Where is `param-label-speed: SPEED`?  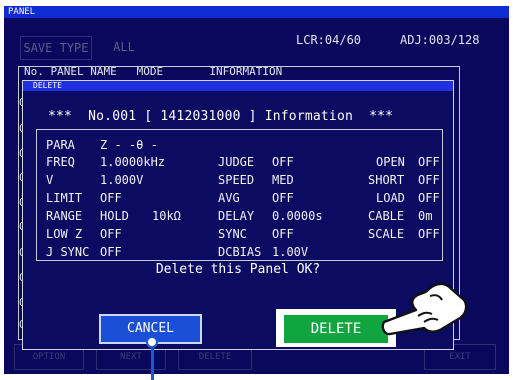 param-label-speed: SPEED is located at coordinates (236, 180).